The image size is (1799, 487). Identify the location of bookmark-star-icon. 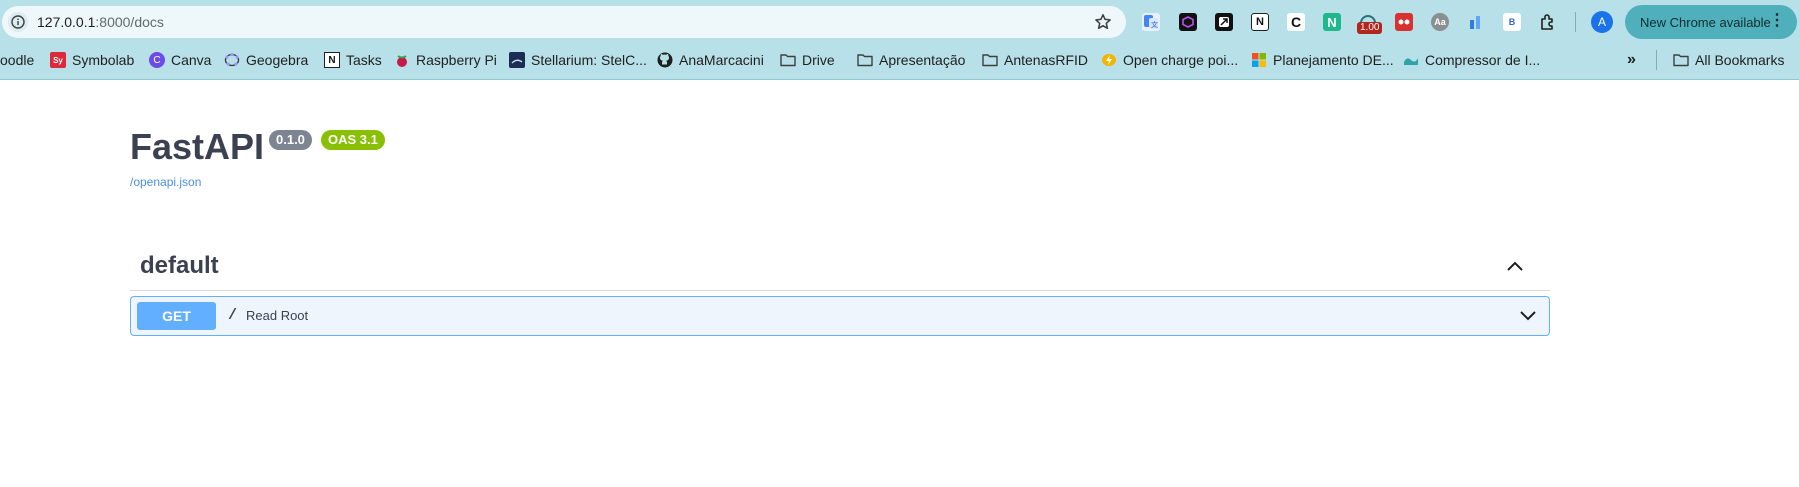
(1103, 22).